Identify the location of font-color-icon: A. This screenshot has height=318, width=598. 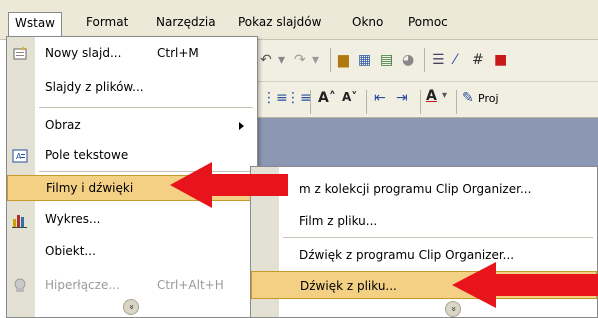
(431, 96).